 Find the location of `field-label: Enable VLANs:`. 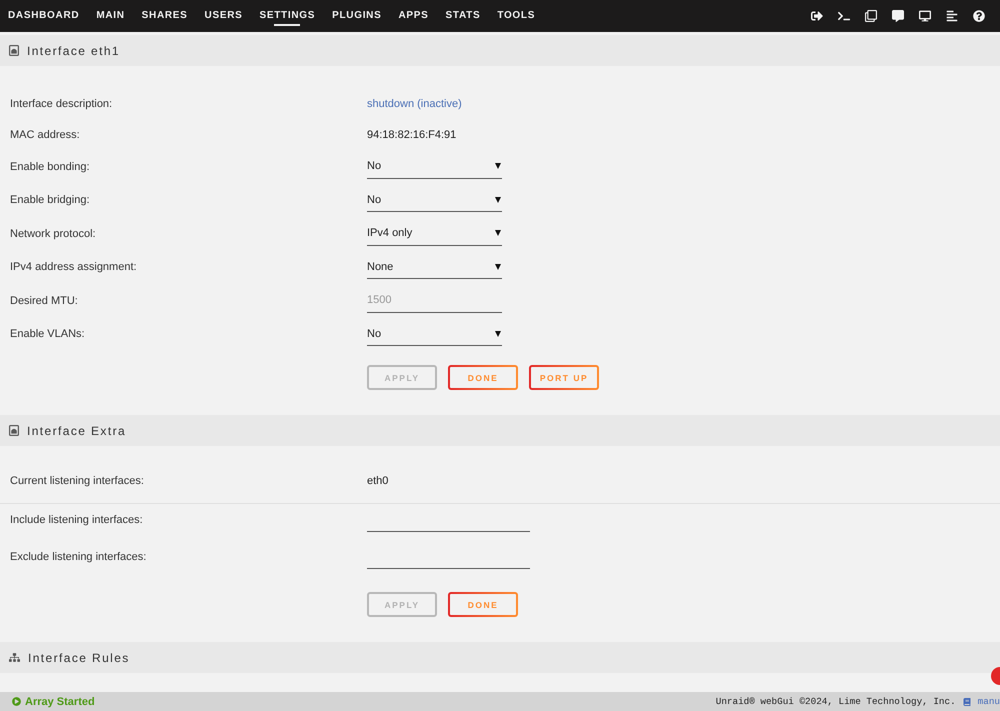

field-label: Enable VLANs: is located at coordinates (47, 334).